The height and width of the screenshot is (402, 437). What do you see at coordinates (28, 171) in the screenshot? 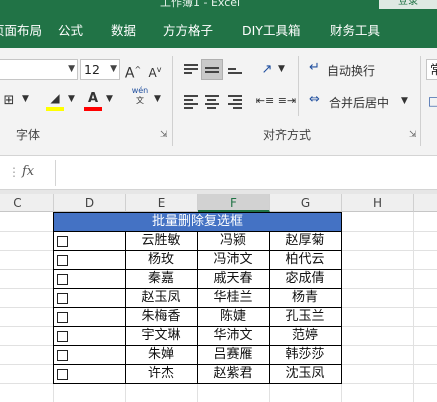
I see `insert-function-icon: fx` at bounding box center [28, 171].